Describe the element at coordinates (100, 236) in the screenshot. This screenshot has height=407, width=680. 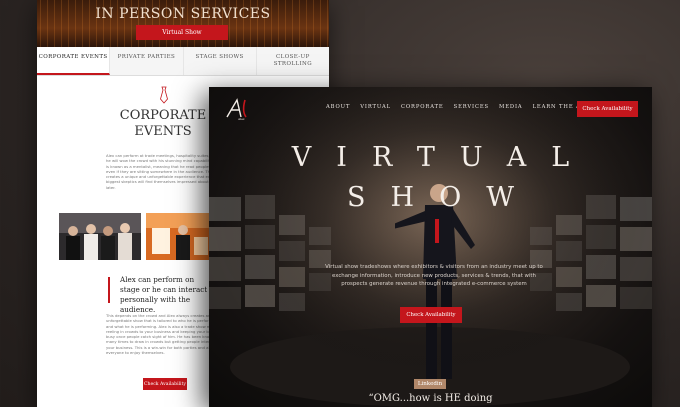
I see `event-photo-guests` at that location.